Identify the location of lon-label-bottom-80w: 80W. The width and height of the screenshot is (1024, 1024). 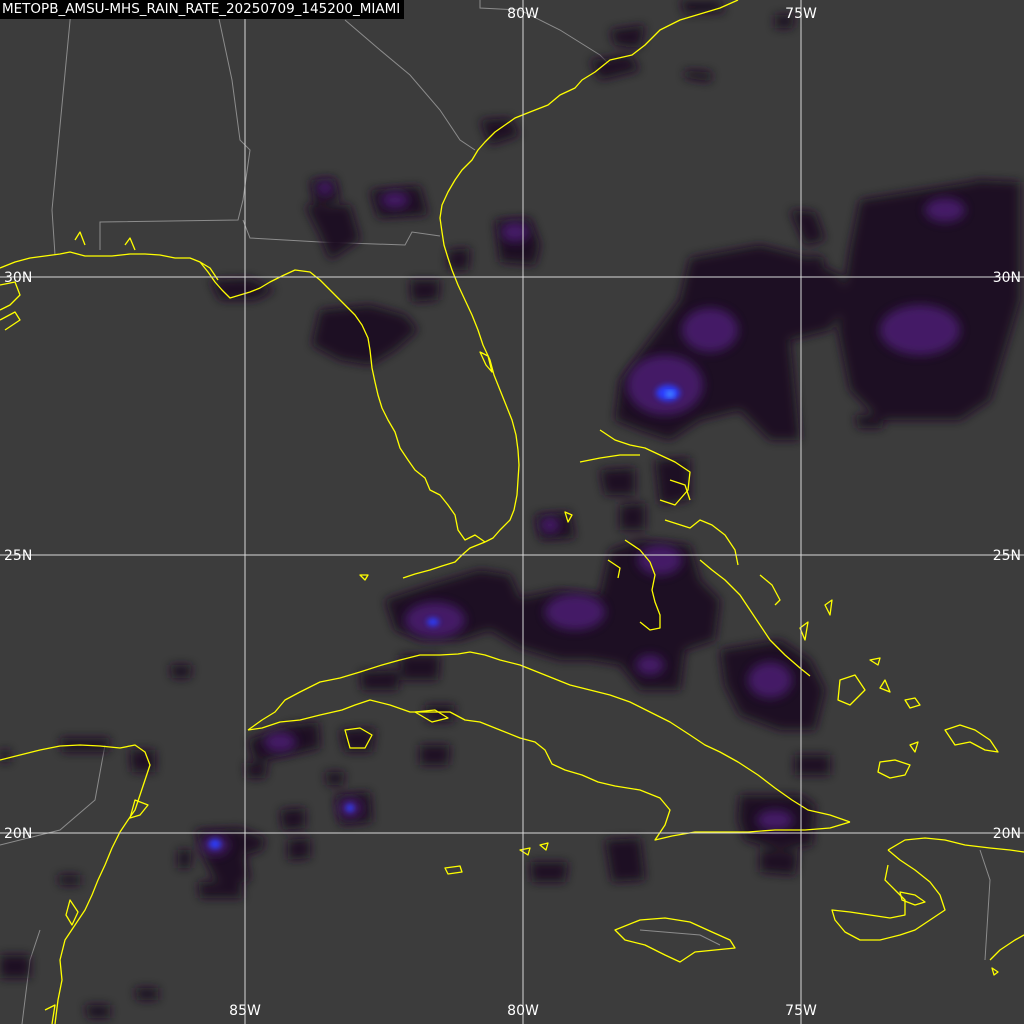
(523, 1011).